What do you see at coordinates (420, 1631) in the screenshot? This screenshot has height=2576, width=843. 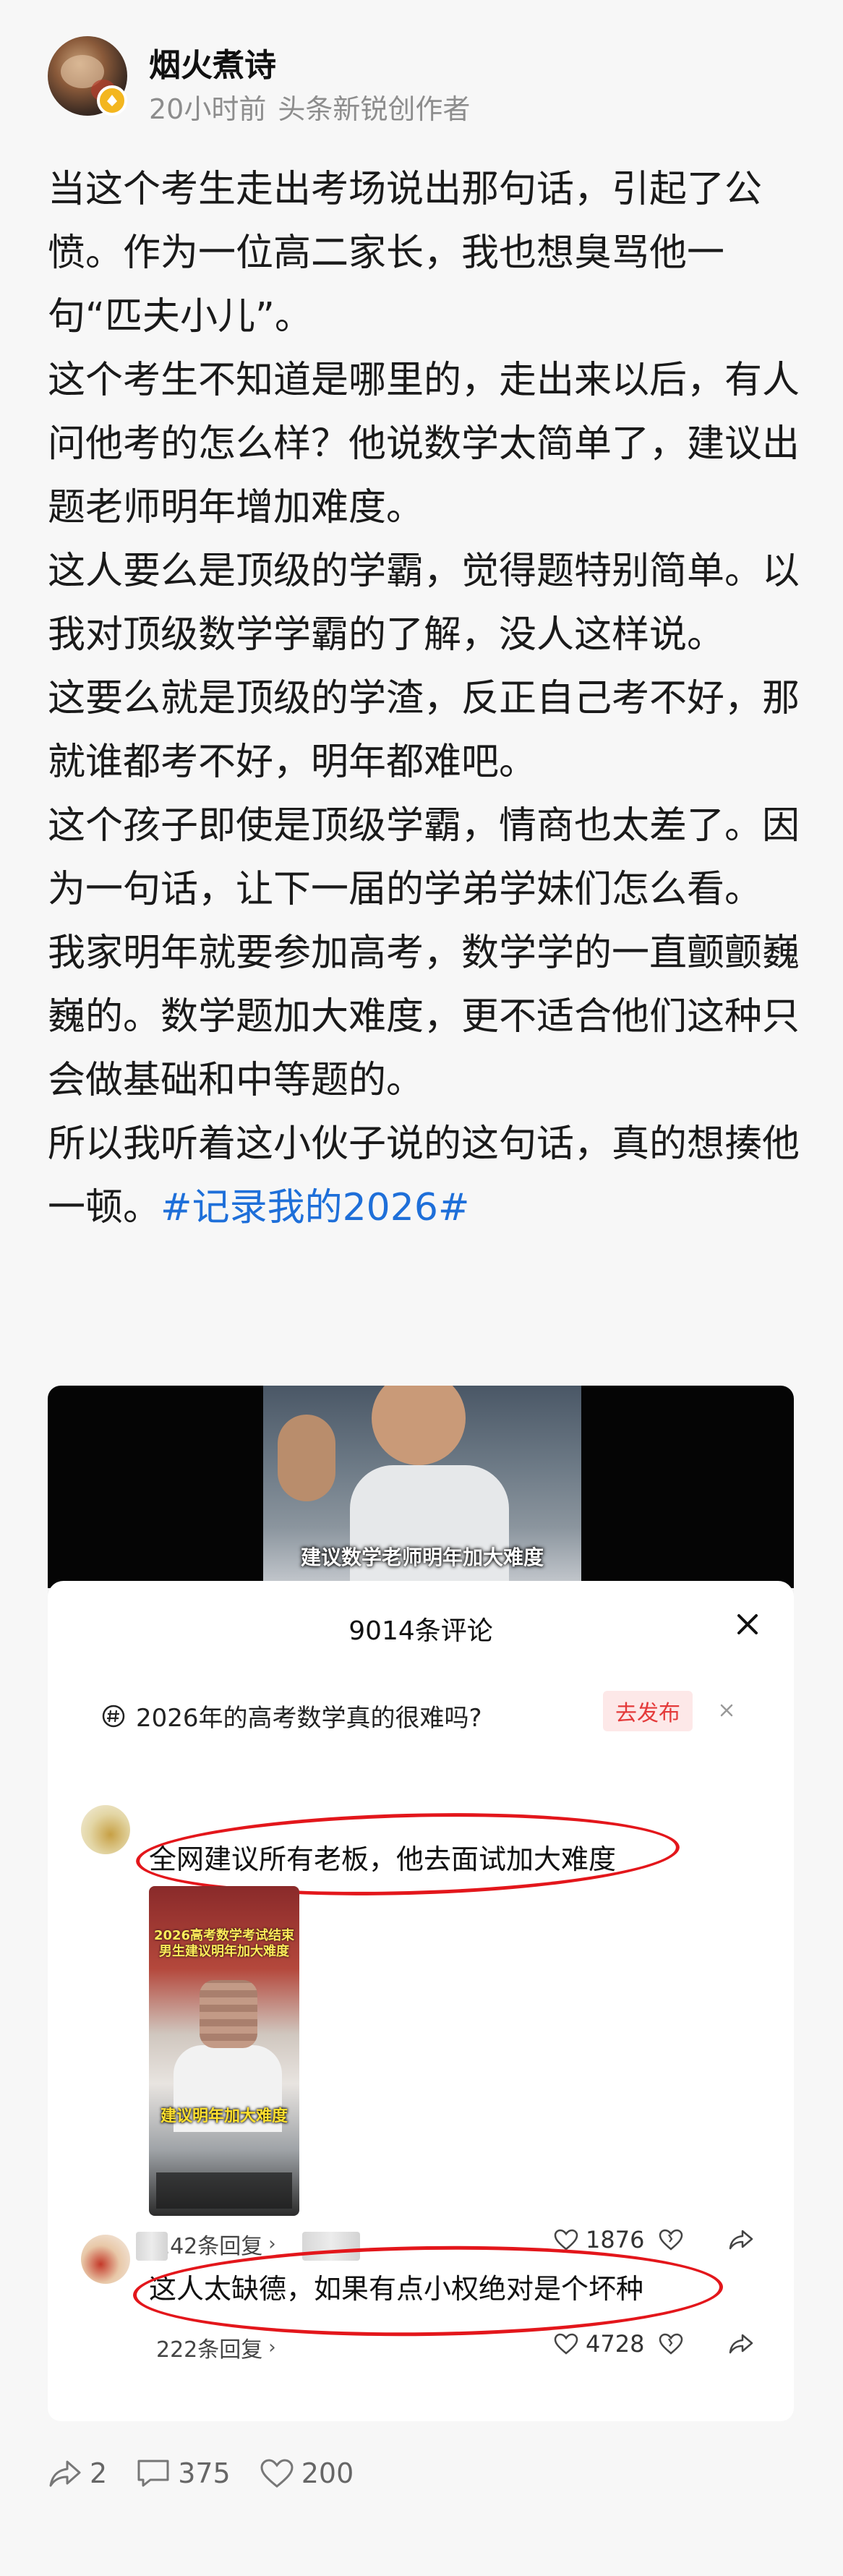 I see `comments-title: 9014条评论` at bounding box center [420, 1631].